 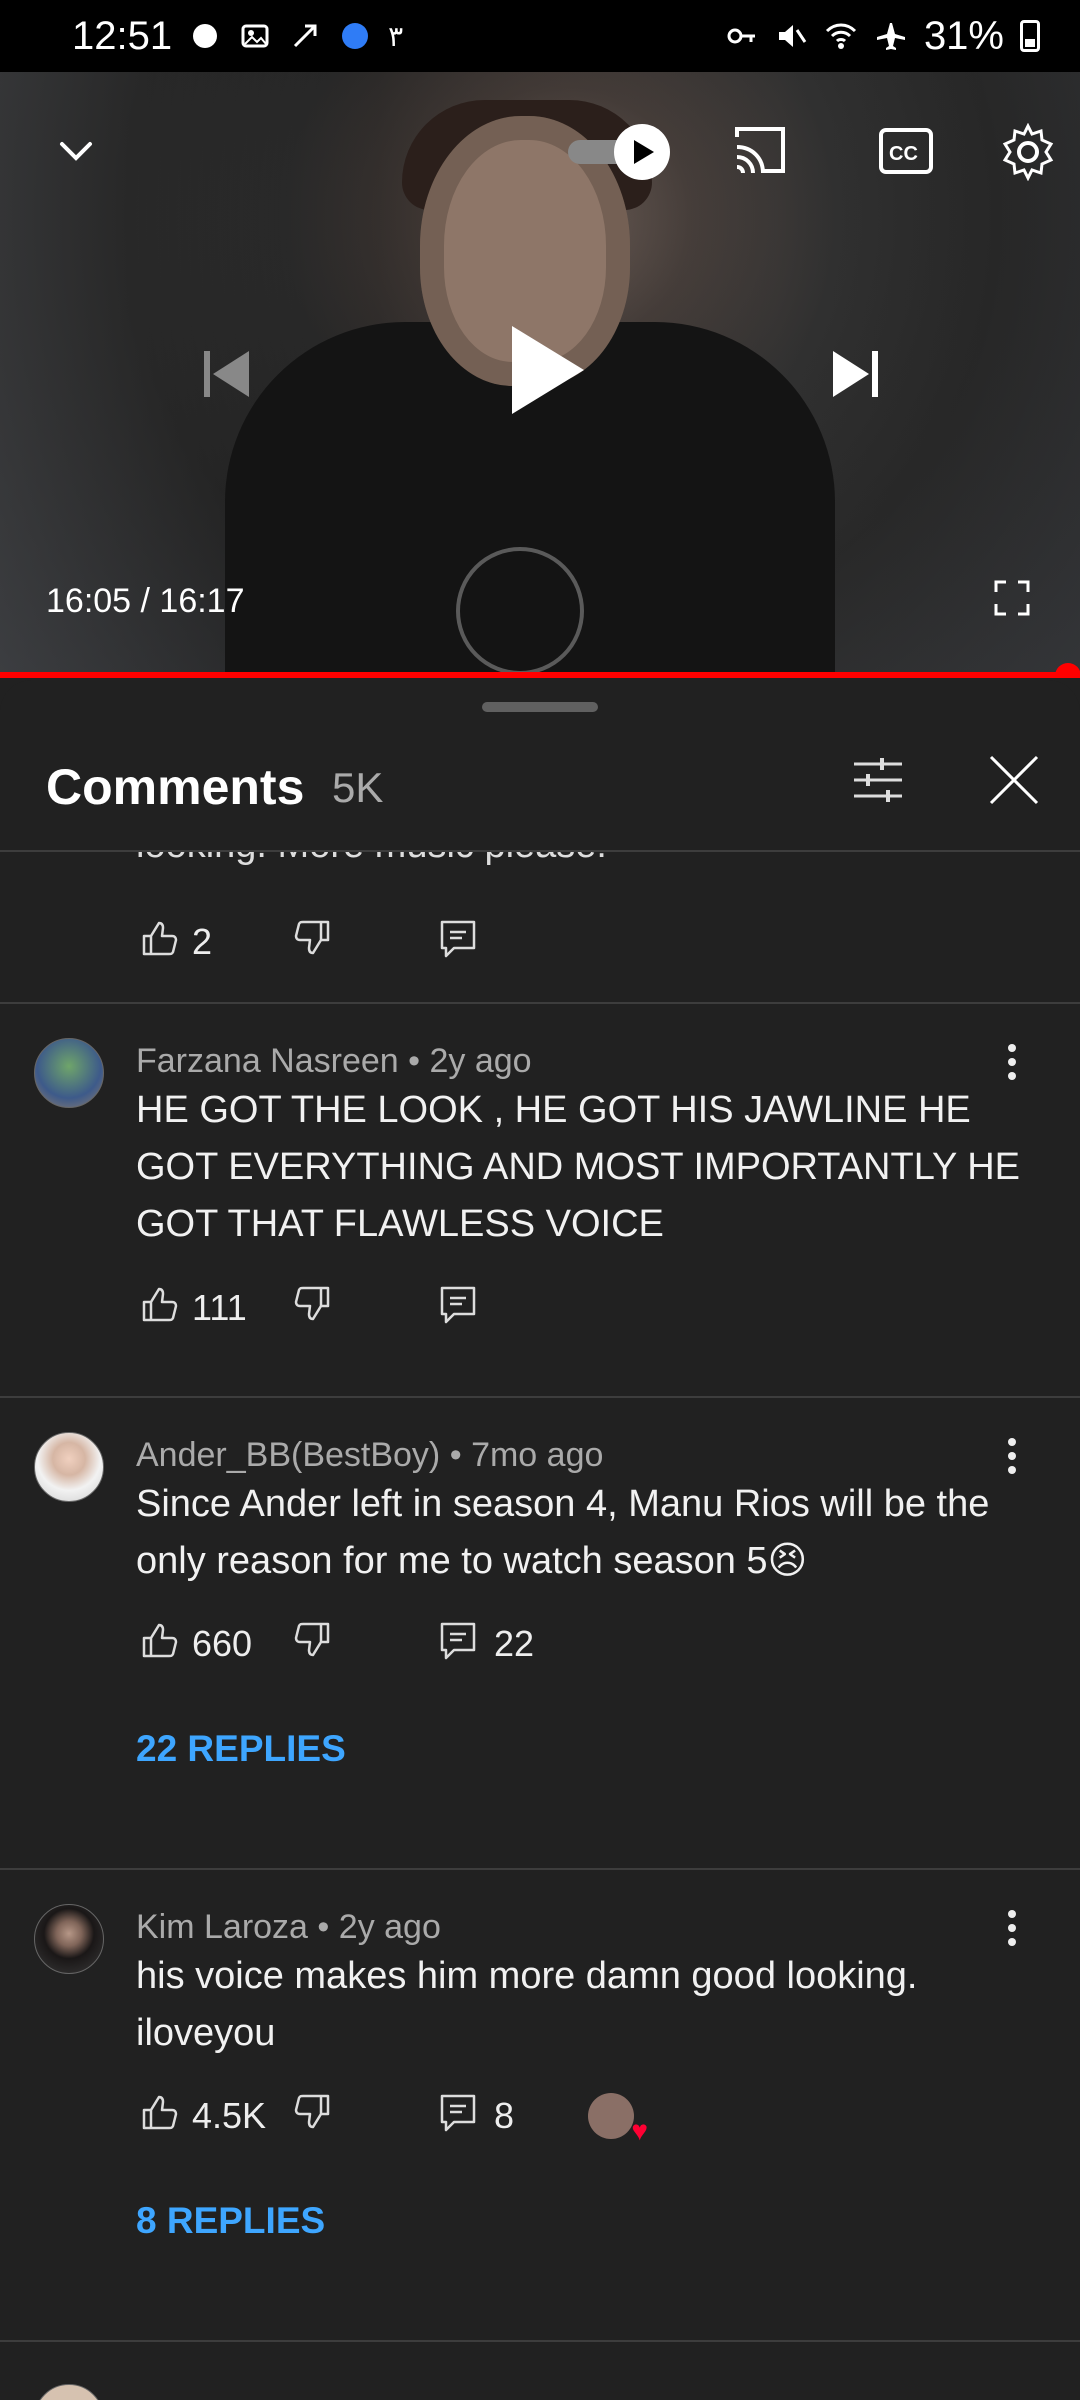 I want to click on progress-scrubber, so click(x=1067, y=670).